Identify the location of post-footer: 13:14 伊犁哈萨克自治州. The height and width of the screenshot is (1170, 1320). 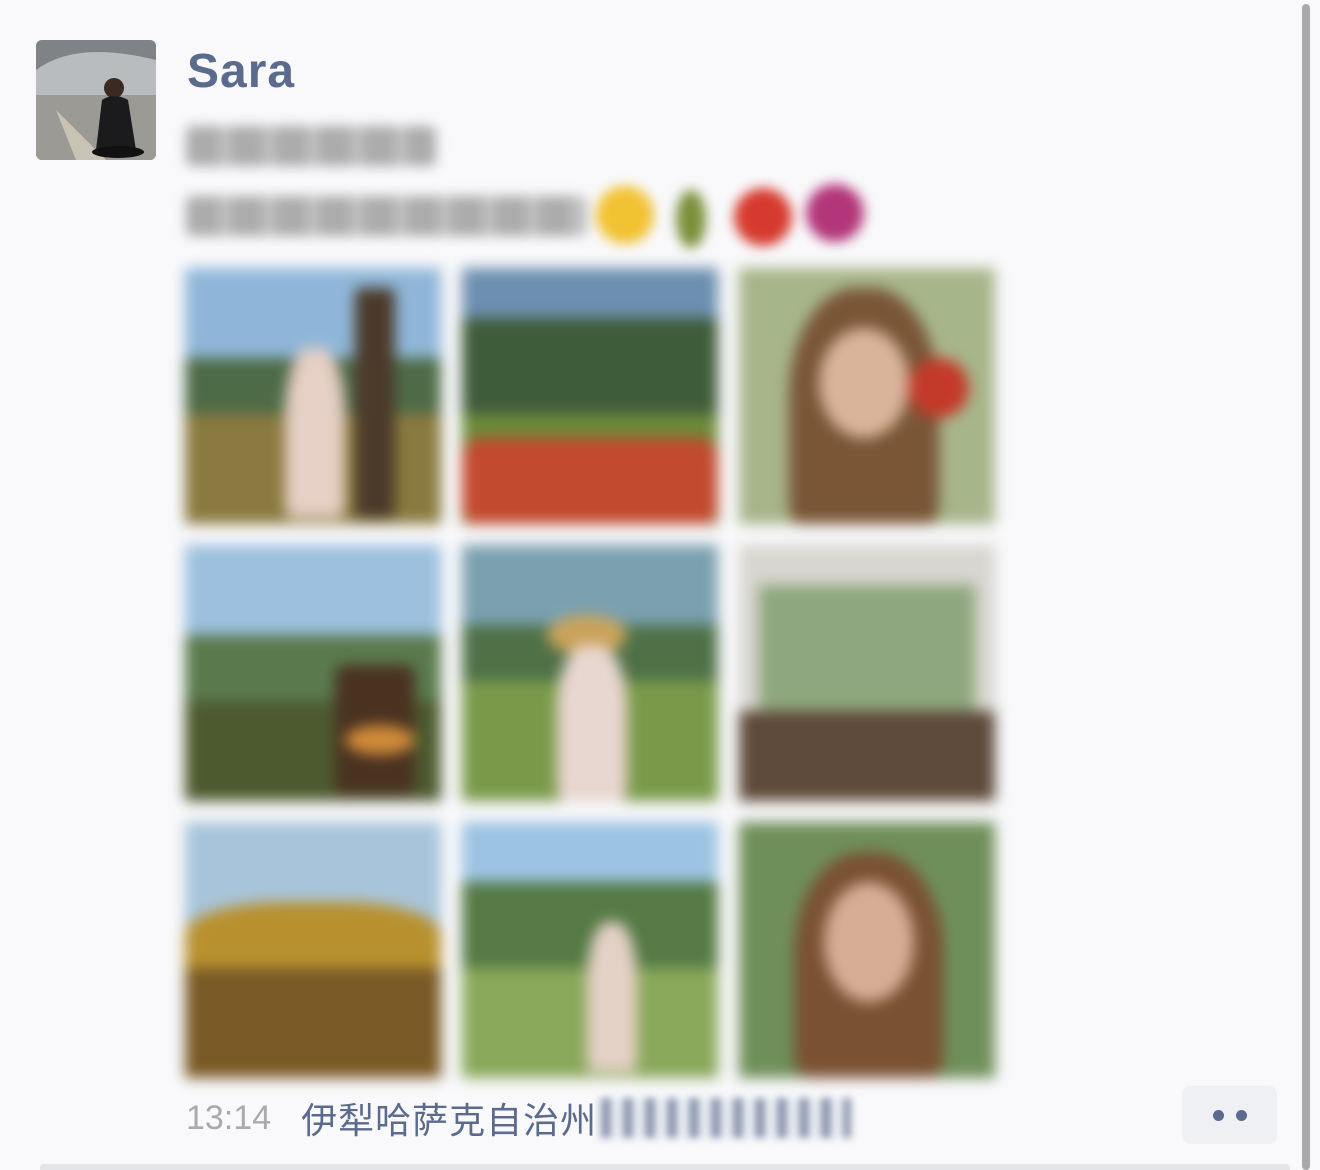
(519, 1118).